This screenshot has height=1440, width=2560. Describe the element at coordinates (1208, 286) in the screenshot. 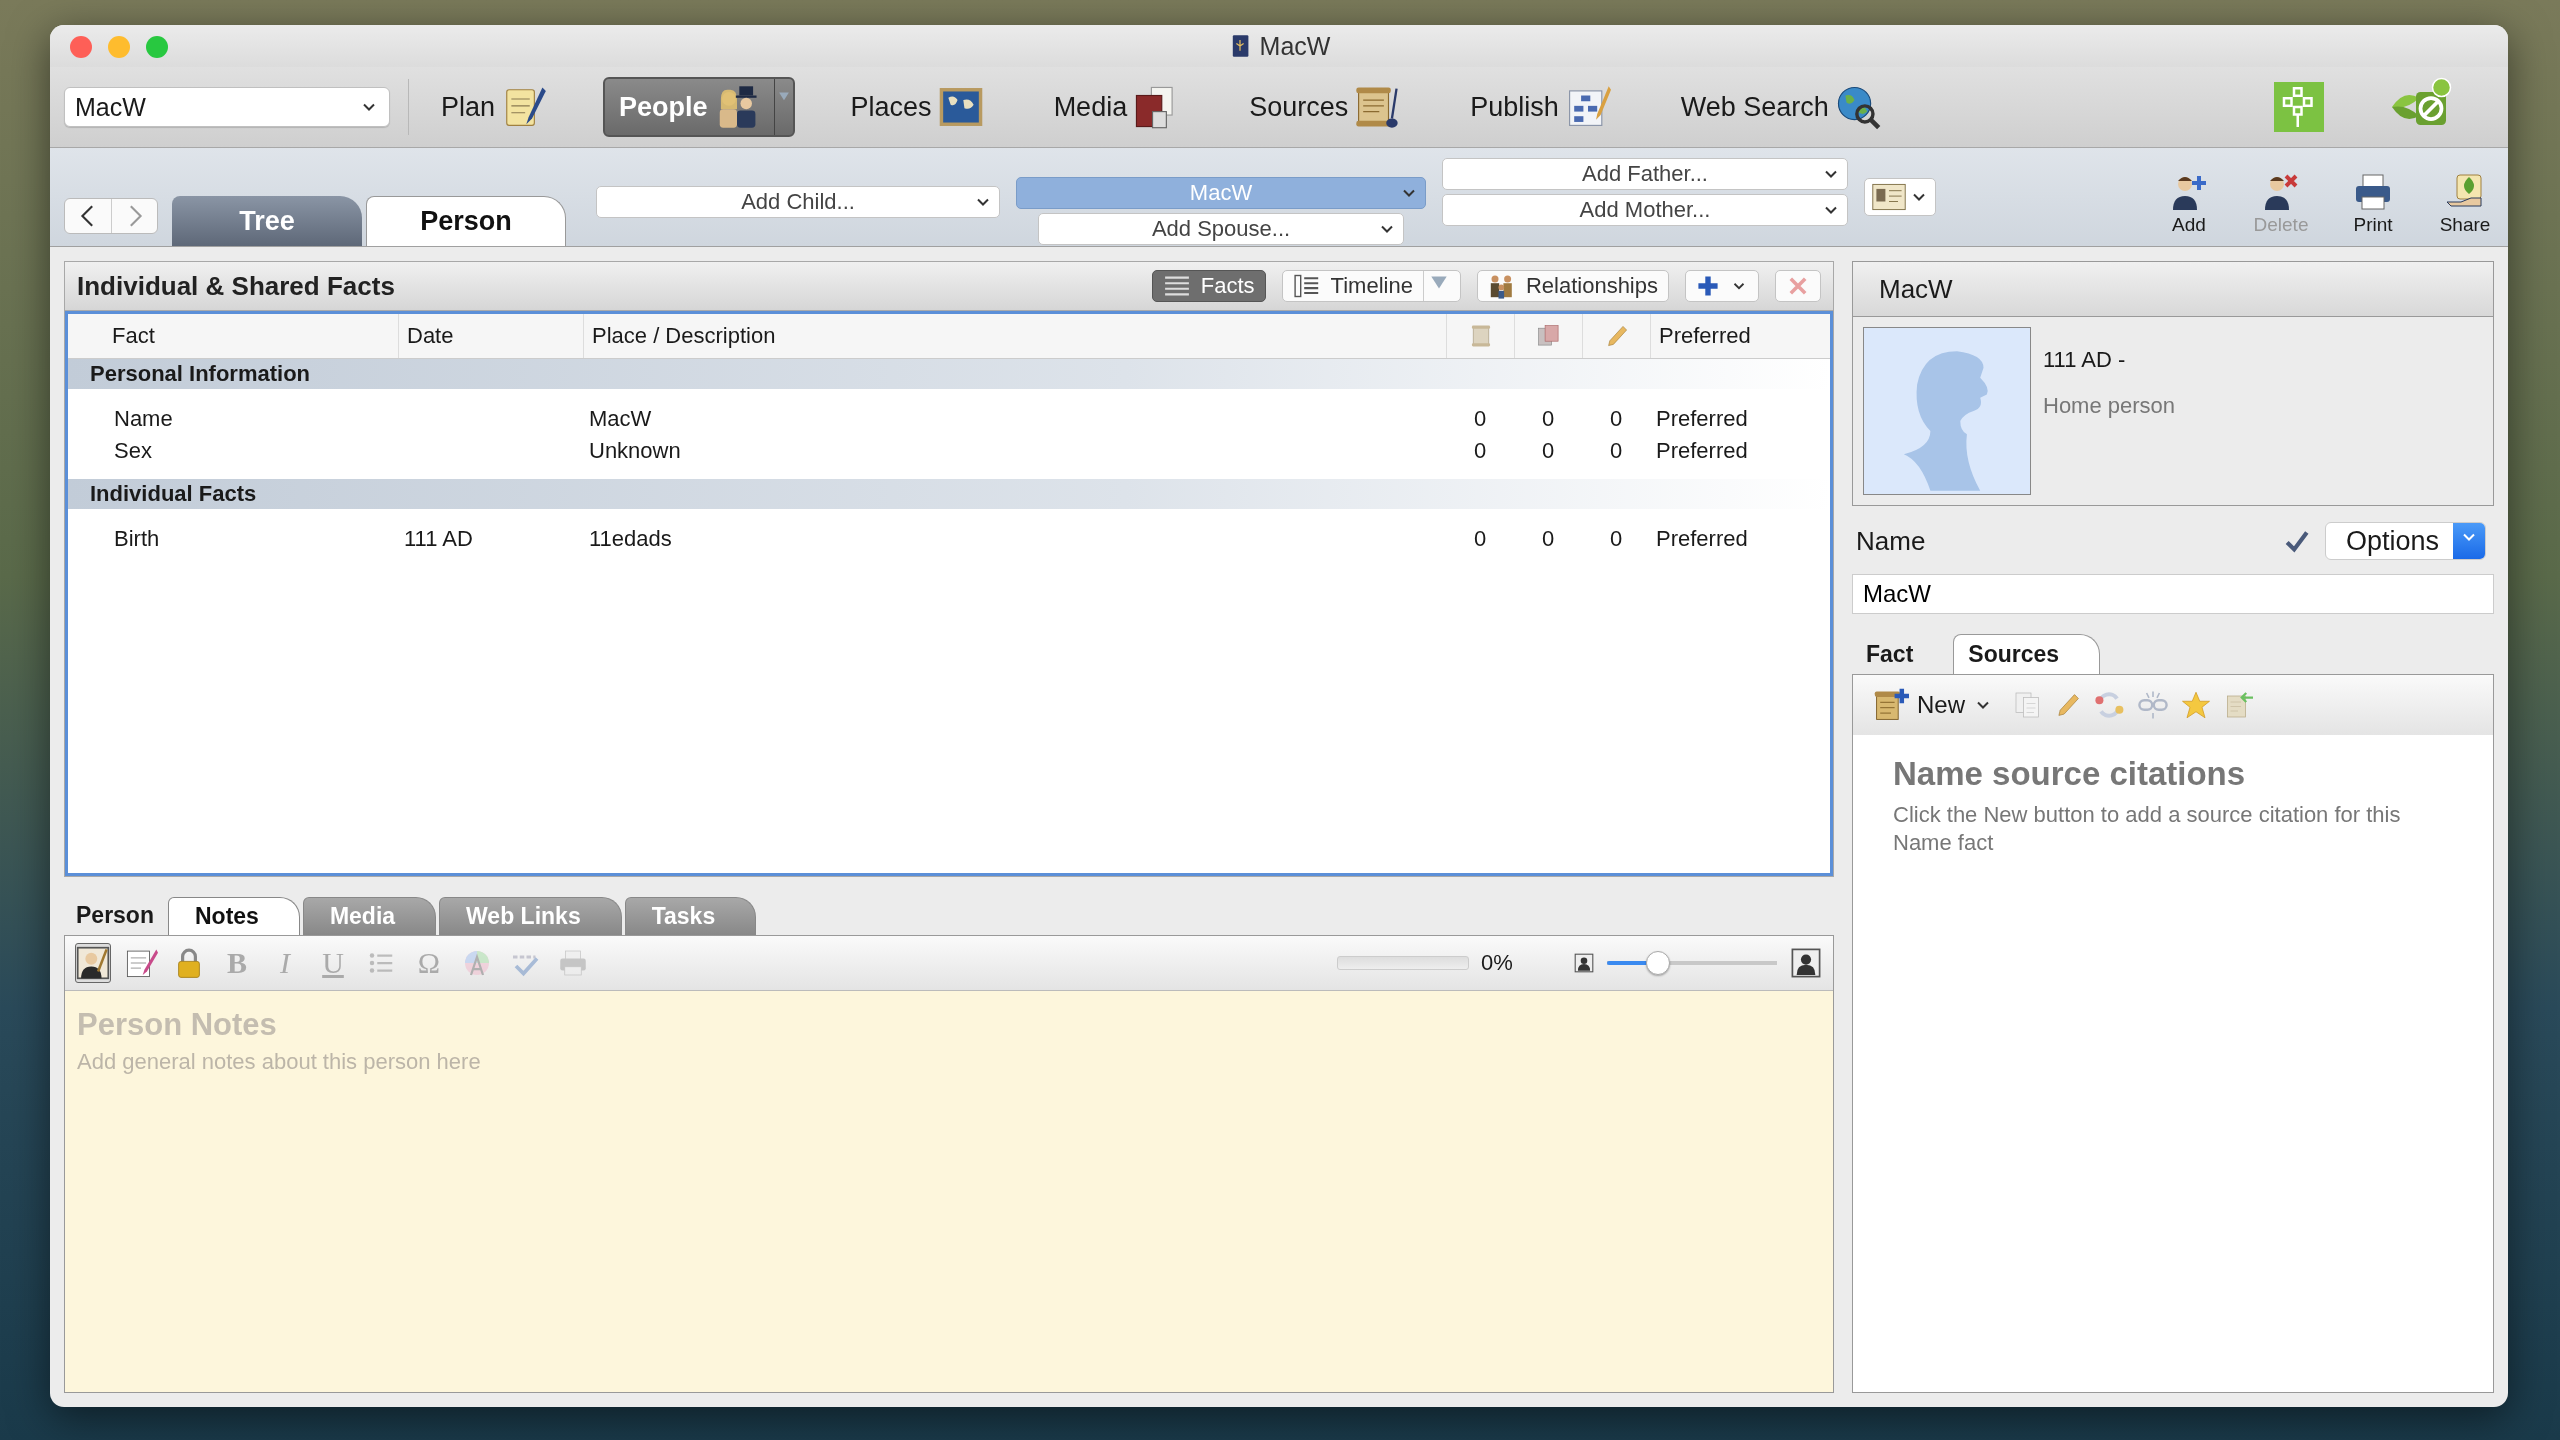

I see `view-toggle-button: Facts` at that location.